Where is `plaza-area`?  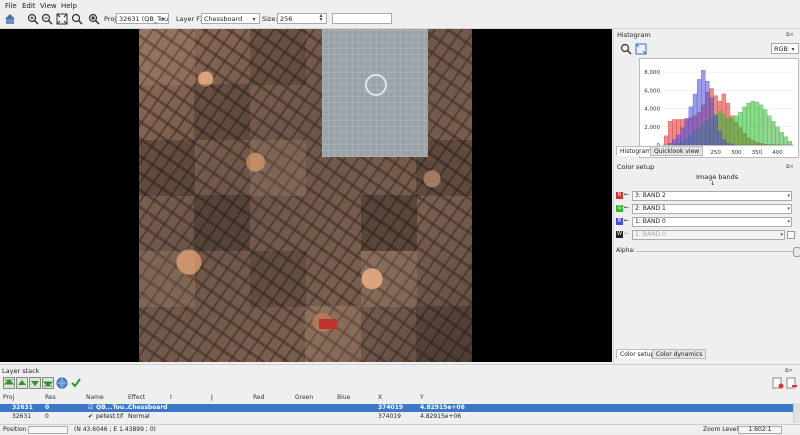
plaza-area is located at coordinates (375, 93).